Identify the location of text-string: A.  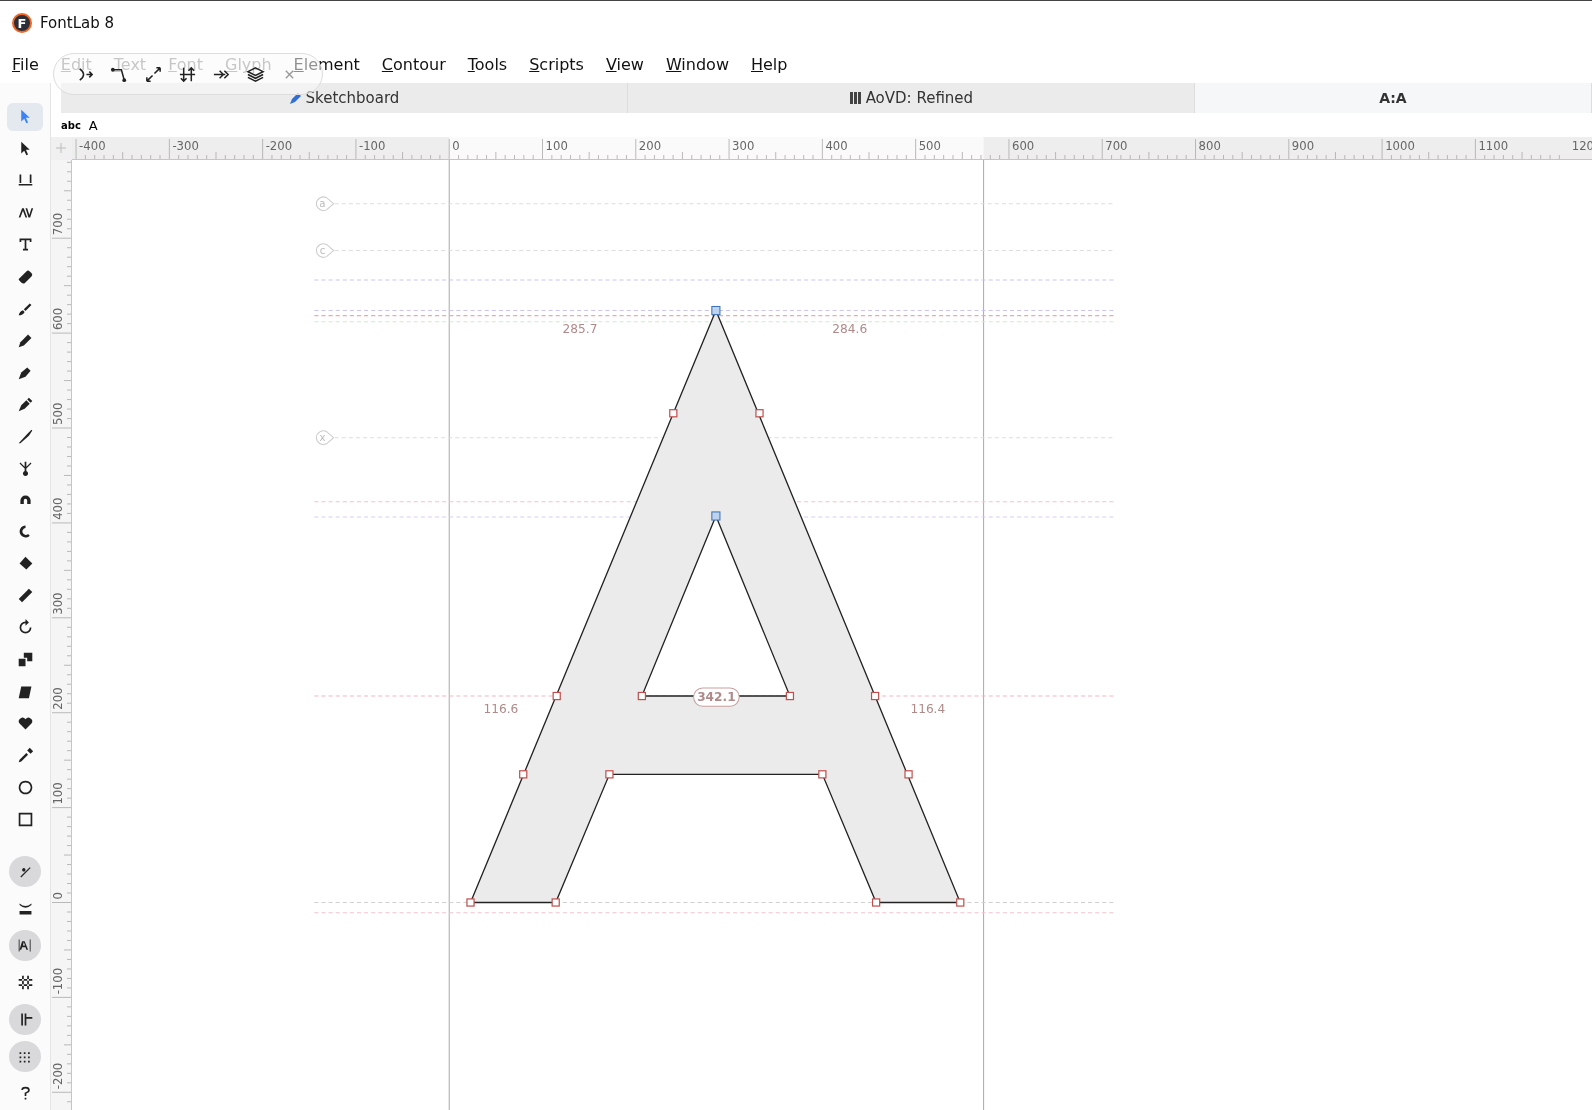
(93, 125).